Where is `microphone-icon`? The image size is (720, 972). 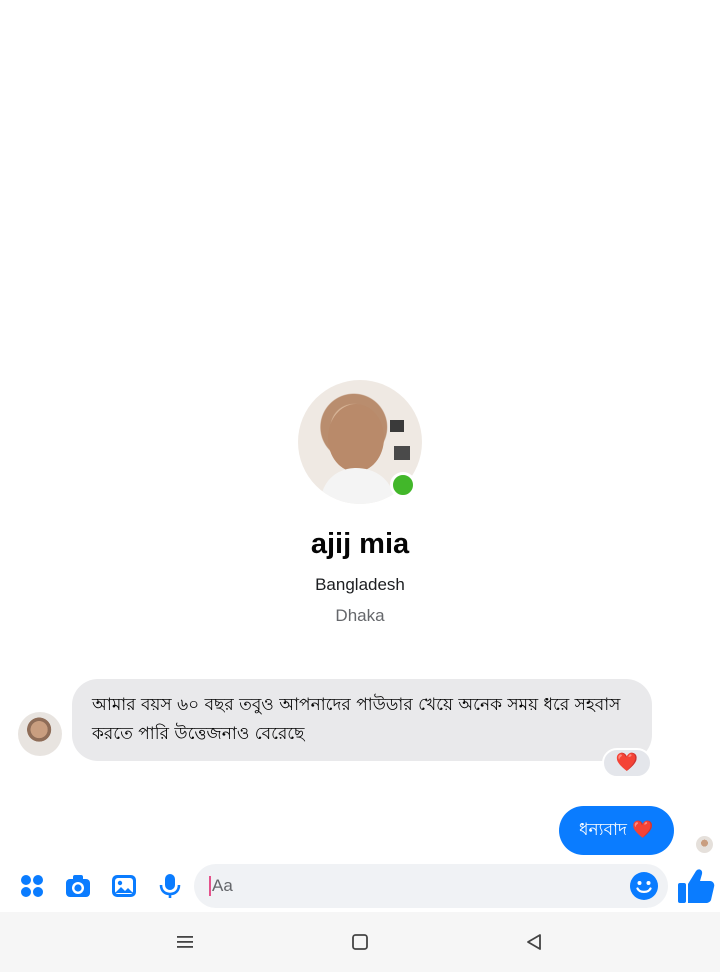 microphone-icon is located at coordinates (170, 886).